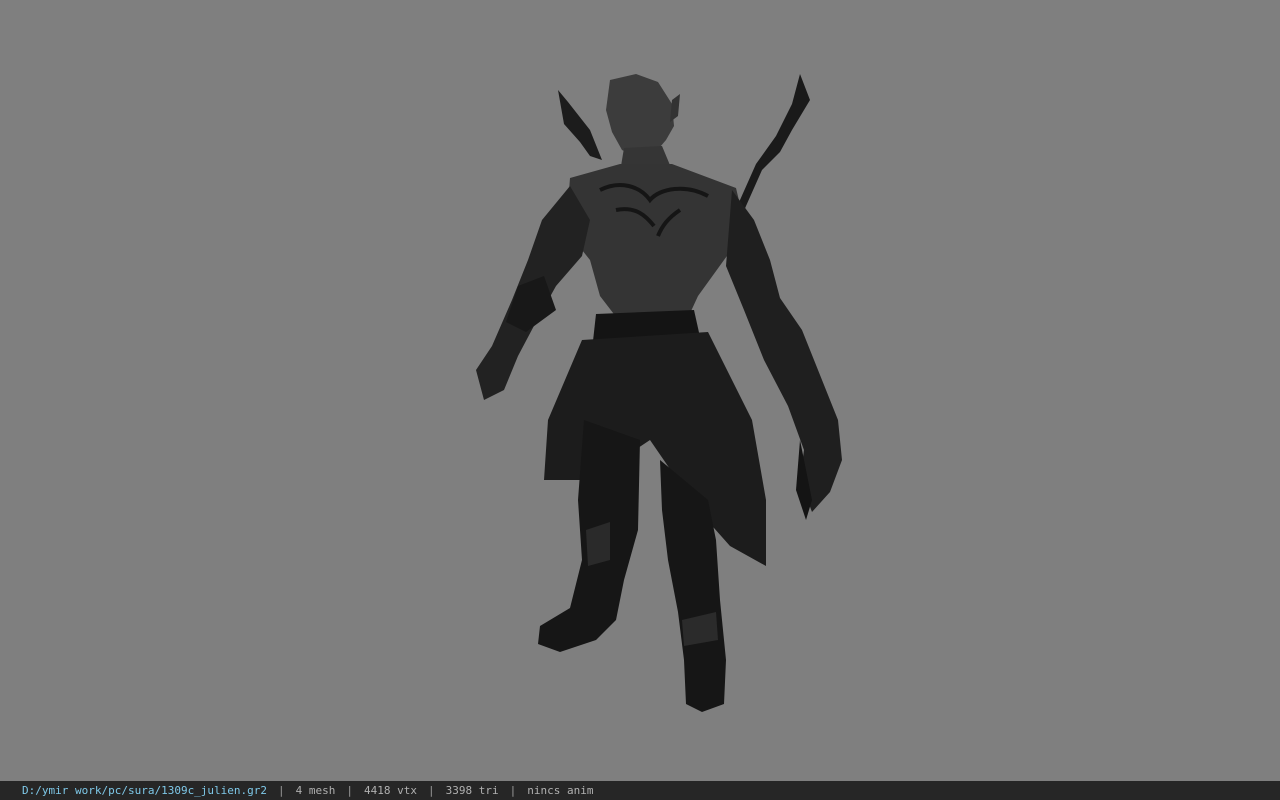 This screenshot has height=800, width=1280. Describe the element at coordinates (560, 790) in the screenshot. I see `animation-status: nincs anim` at that location.